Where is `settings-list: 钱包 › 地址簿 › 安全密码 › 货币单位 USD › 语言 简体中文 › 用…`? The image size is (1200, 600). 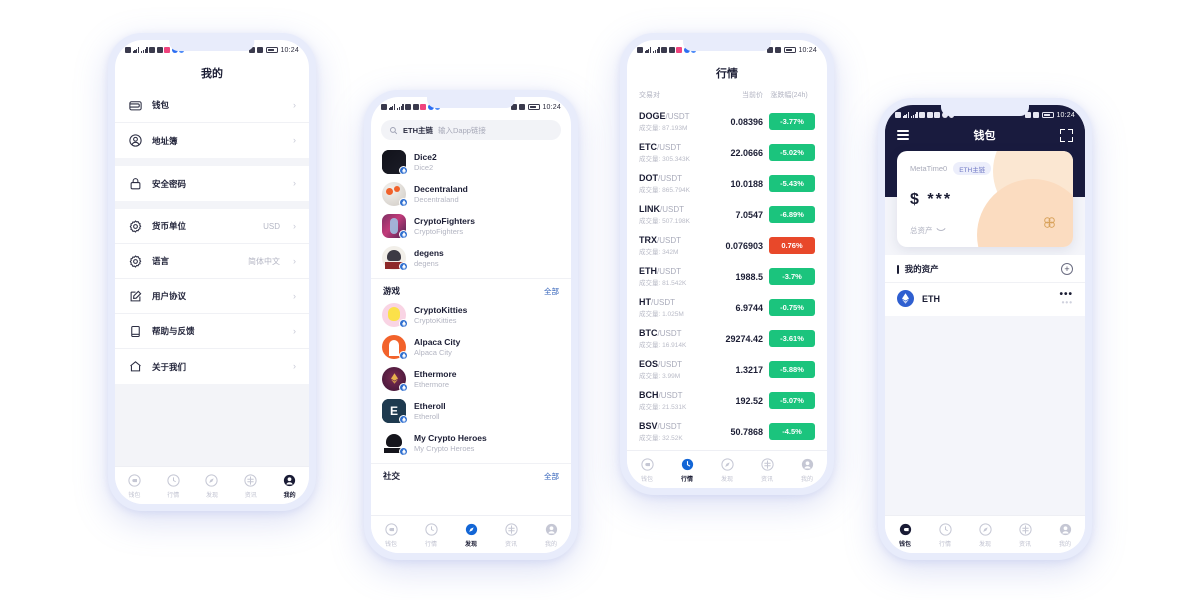 settings-list: 钱包 › 地址簿 › 安全密码 › 货币单位 USD › 语言 简体中文 › 用… is located at coordinates (212, 277).